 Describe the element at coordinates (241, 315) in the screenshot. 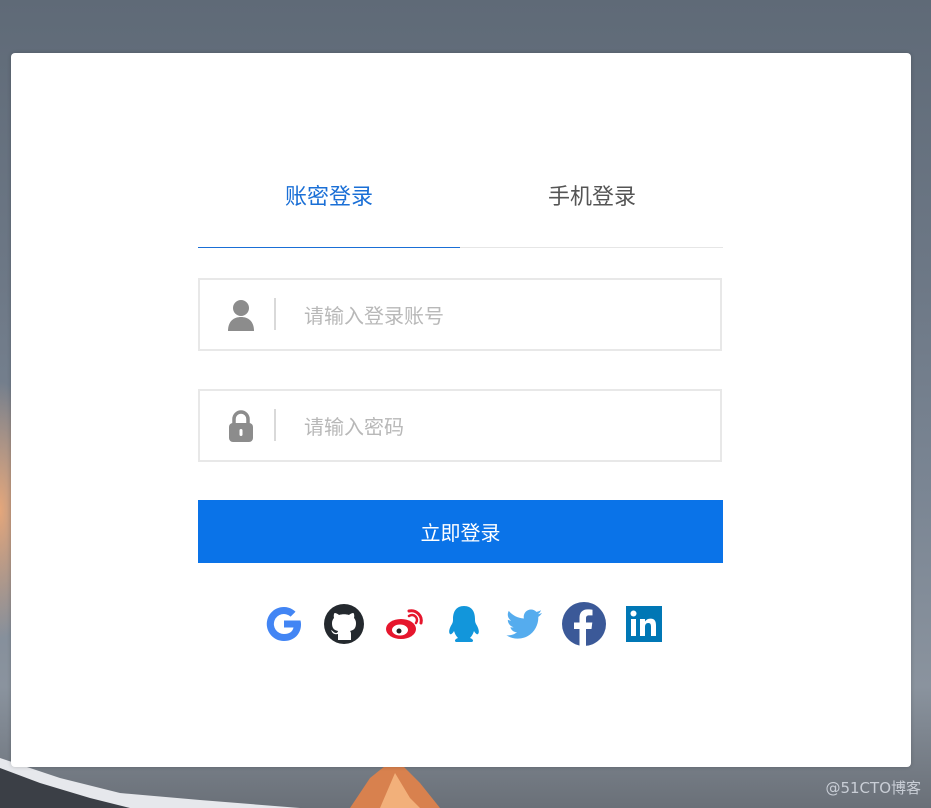

I see `user-icon` at that location.